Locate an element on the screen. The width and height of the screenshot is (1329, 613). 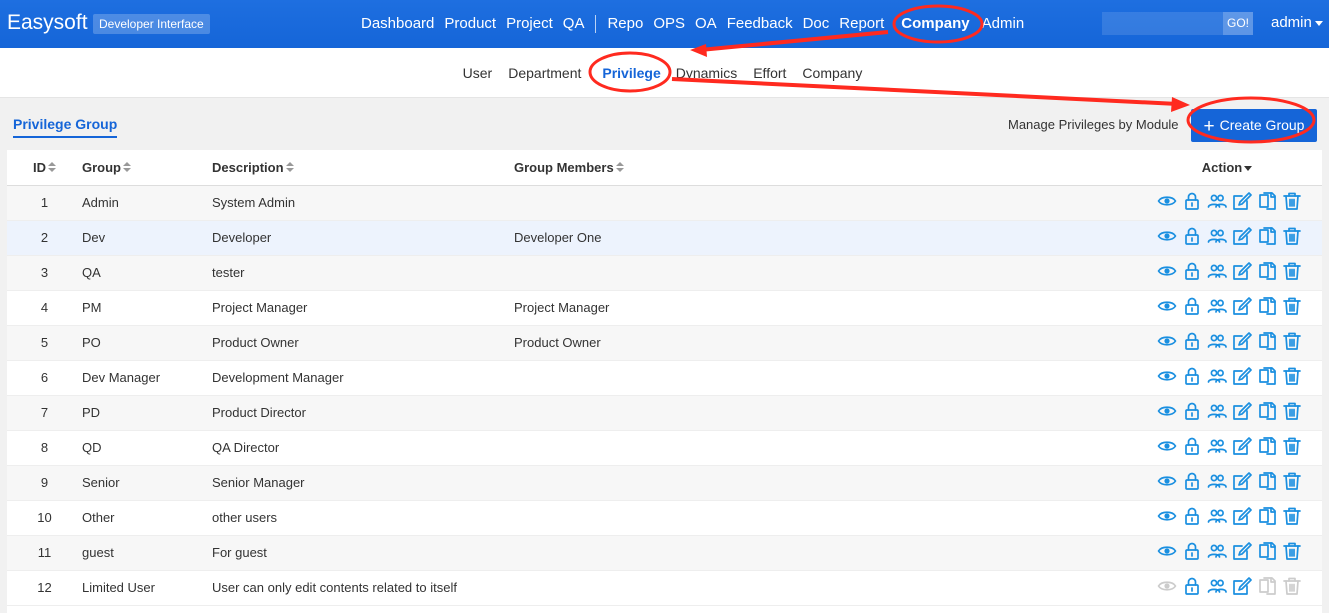
nav-dashboard: Dashboard is located at coordinates (397, 24).